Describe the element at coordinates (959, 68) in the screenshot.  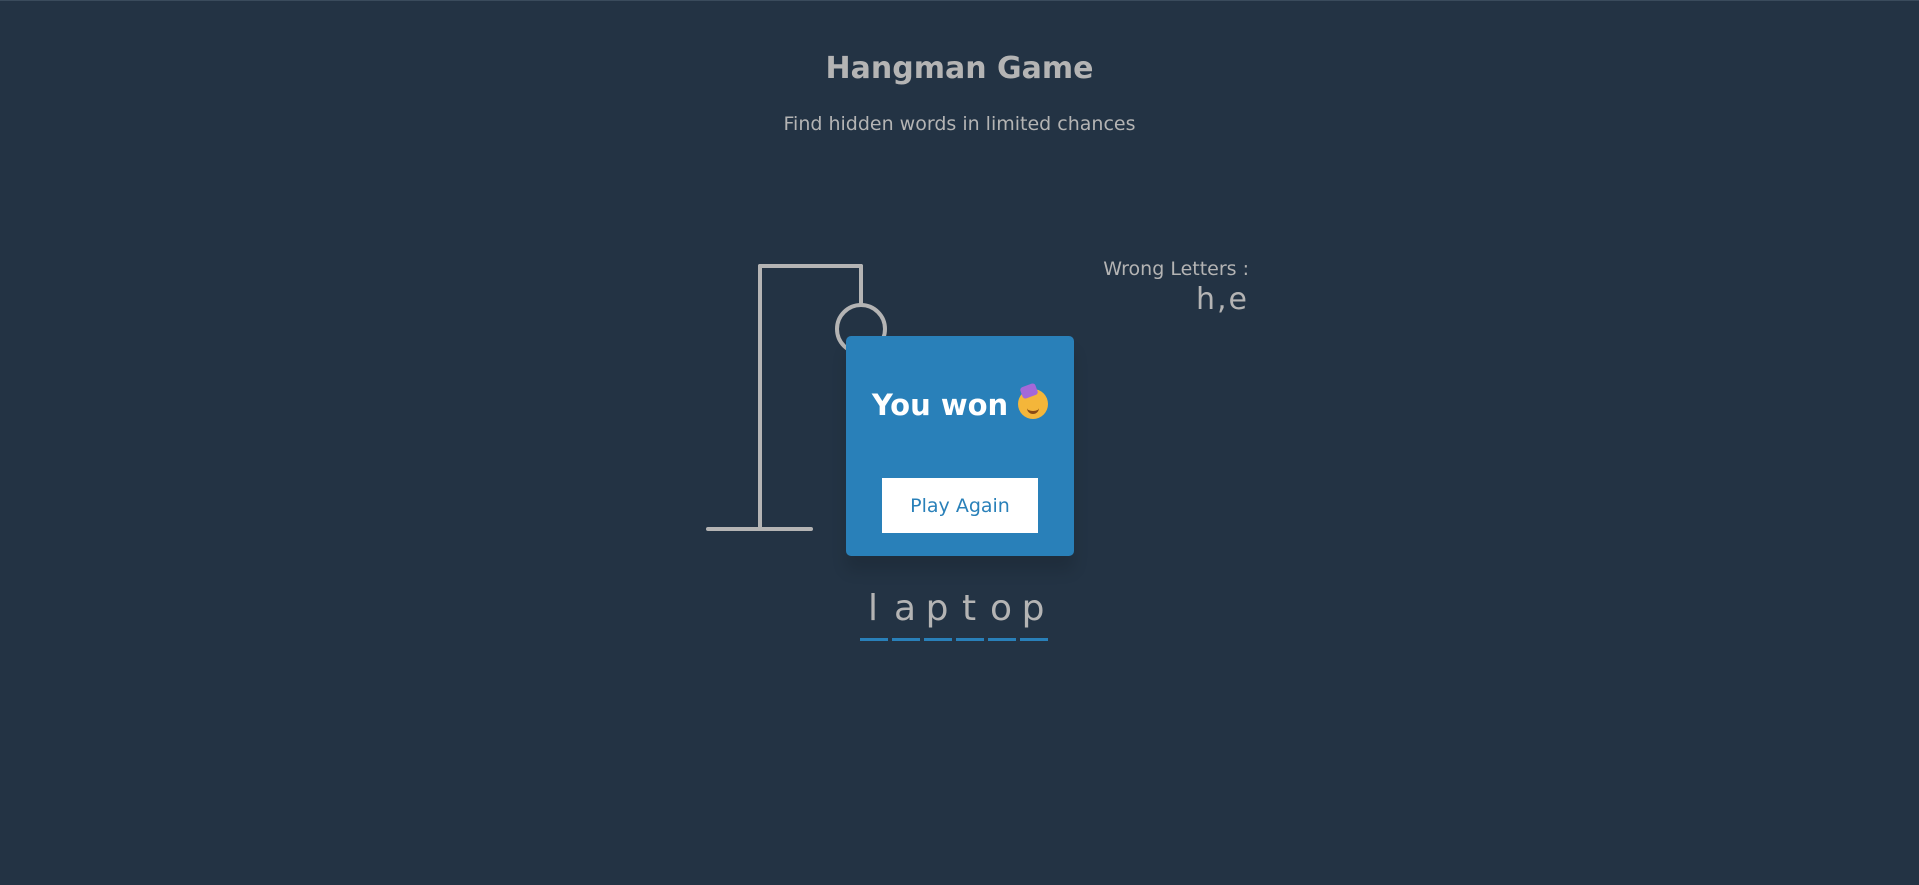
I see `page-title: Hangman Game` at that location.